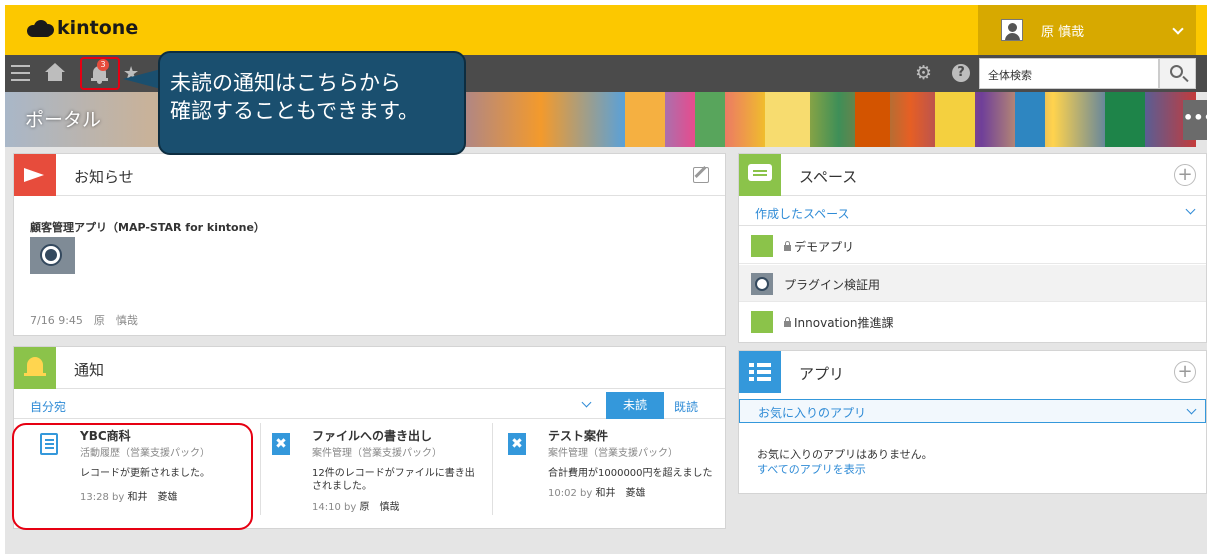 This screenshot has height=559, width=1212. I want to click on kintone-logo: kintone, so click(82, 28).